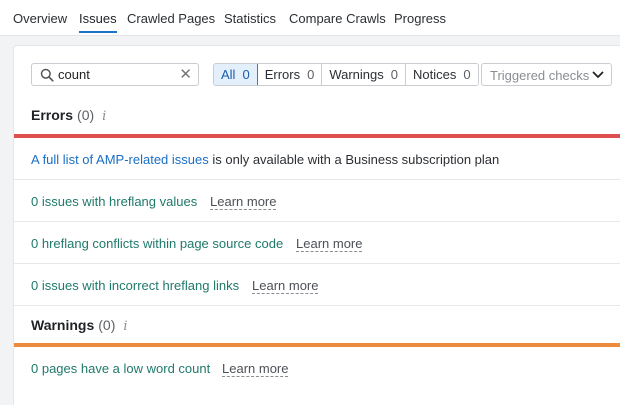  Describe the element at coordinates (317, 200) in the screenshot. I see `issue-row: 0 issues with hreflang values Learn more` at that location.